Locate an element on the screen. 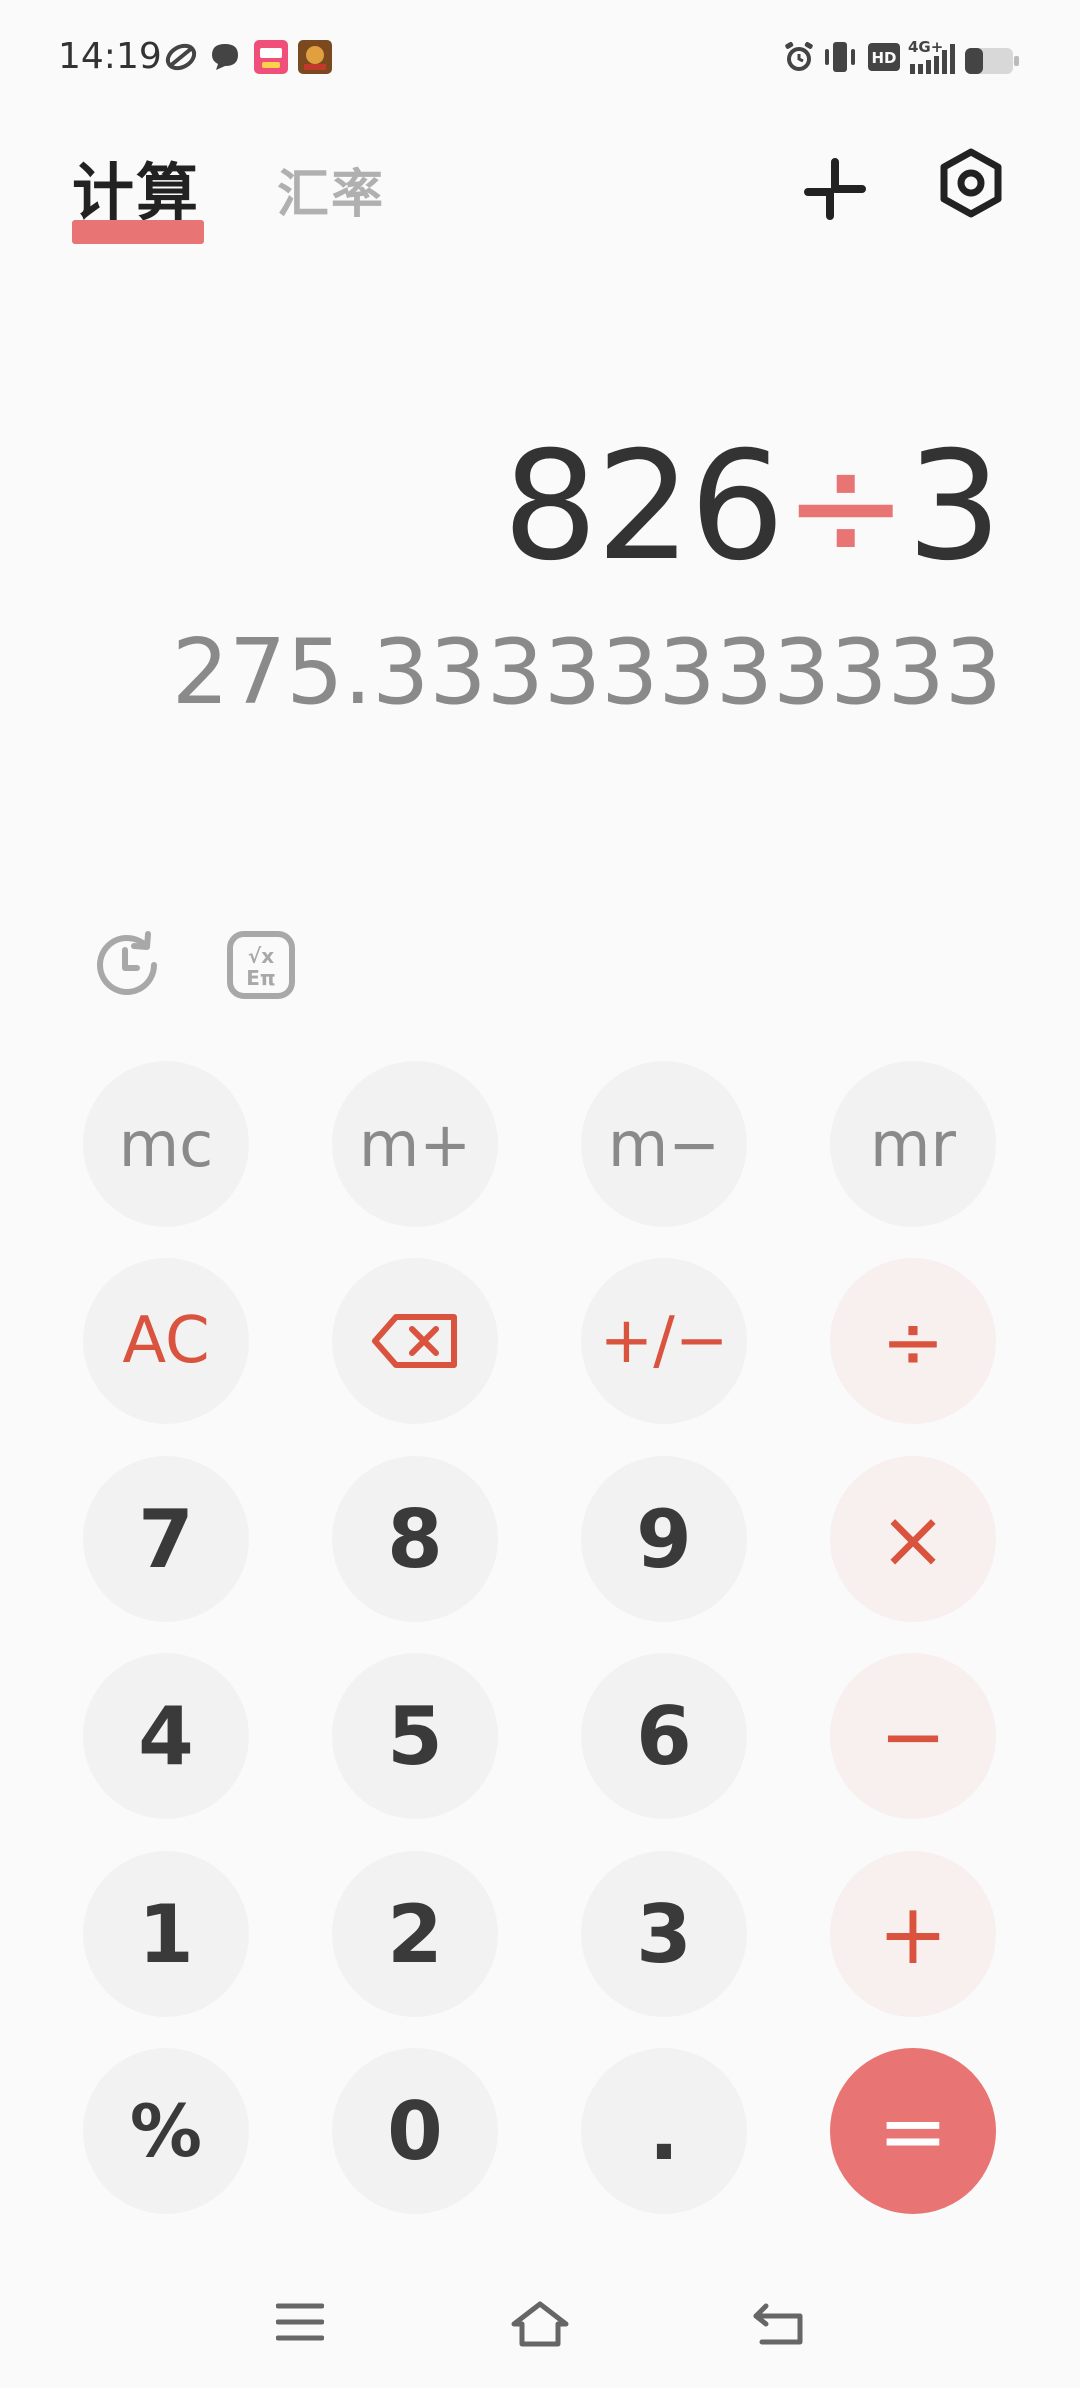  message-icon is located at coordinates (225, 57).